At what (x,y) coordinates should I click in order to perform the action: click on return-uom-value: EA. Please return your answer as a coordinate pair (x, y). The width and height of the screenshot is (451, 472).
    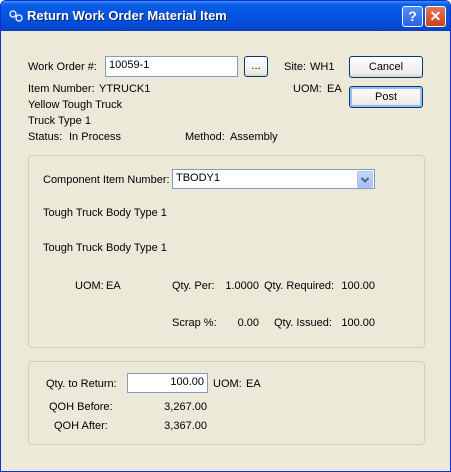
    Looking at the image, I should click on (253, 384).